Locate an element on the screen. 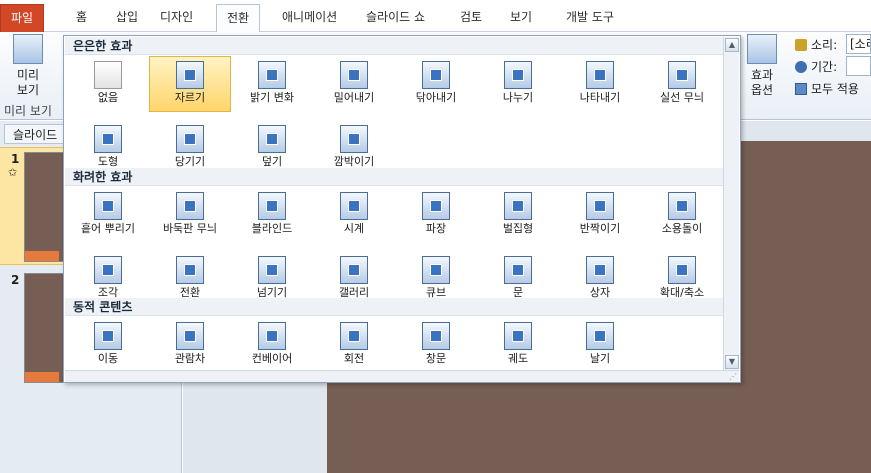 The height and width of the screenshot is (473, 871). transition-item: 날기 is located at coordinates (600, 345).